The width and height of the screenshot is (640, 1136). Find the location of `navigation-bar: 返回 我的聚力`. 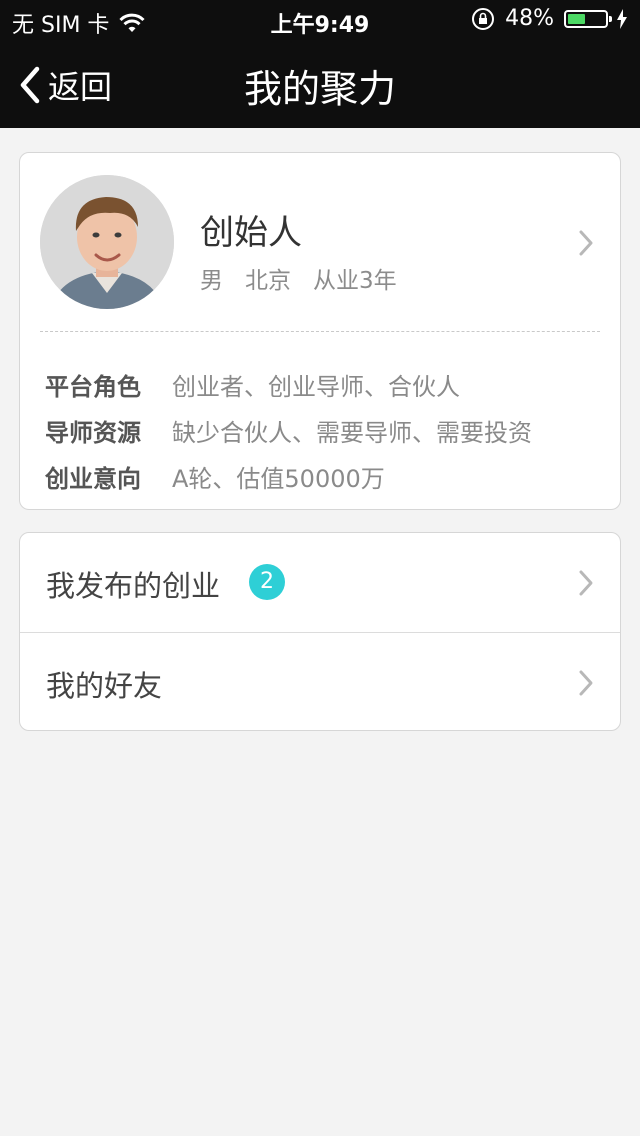

navigation-bar: 返回 我的聚力 is located at coordinates (320, 84).